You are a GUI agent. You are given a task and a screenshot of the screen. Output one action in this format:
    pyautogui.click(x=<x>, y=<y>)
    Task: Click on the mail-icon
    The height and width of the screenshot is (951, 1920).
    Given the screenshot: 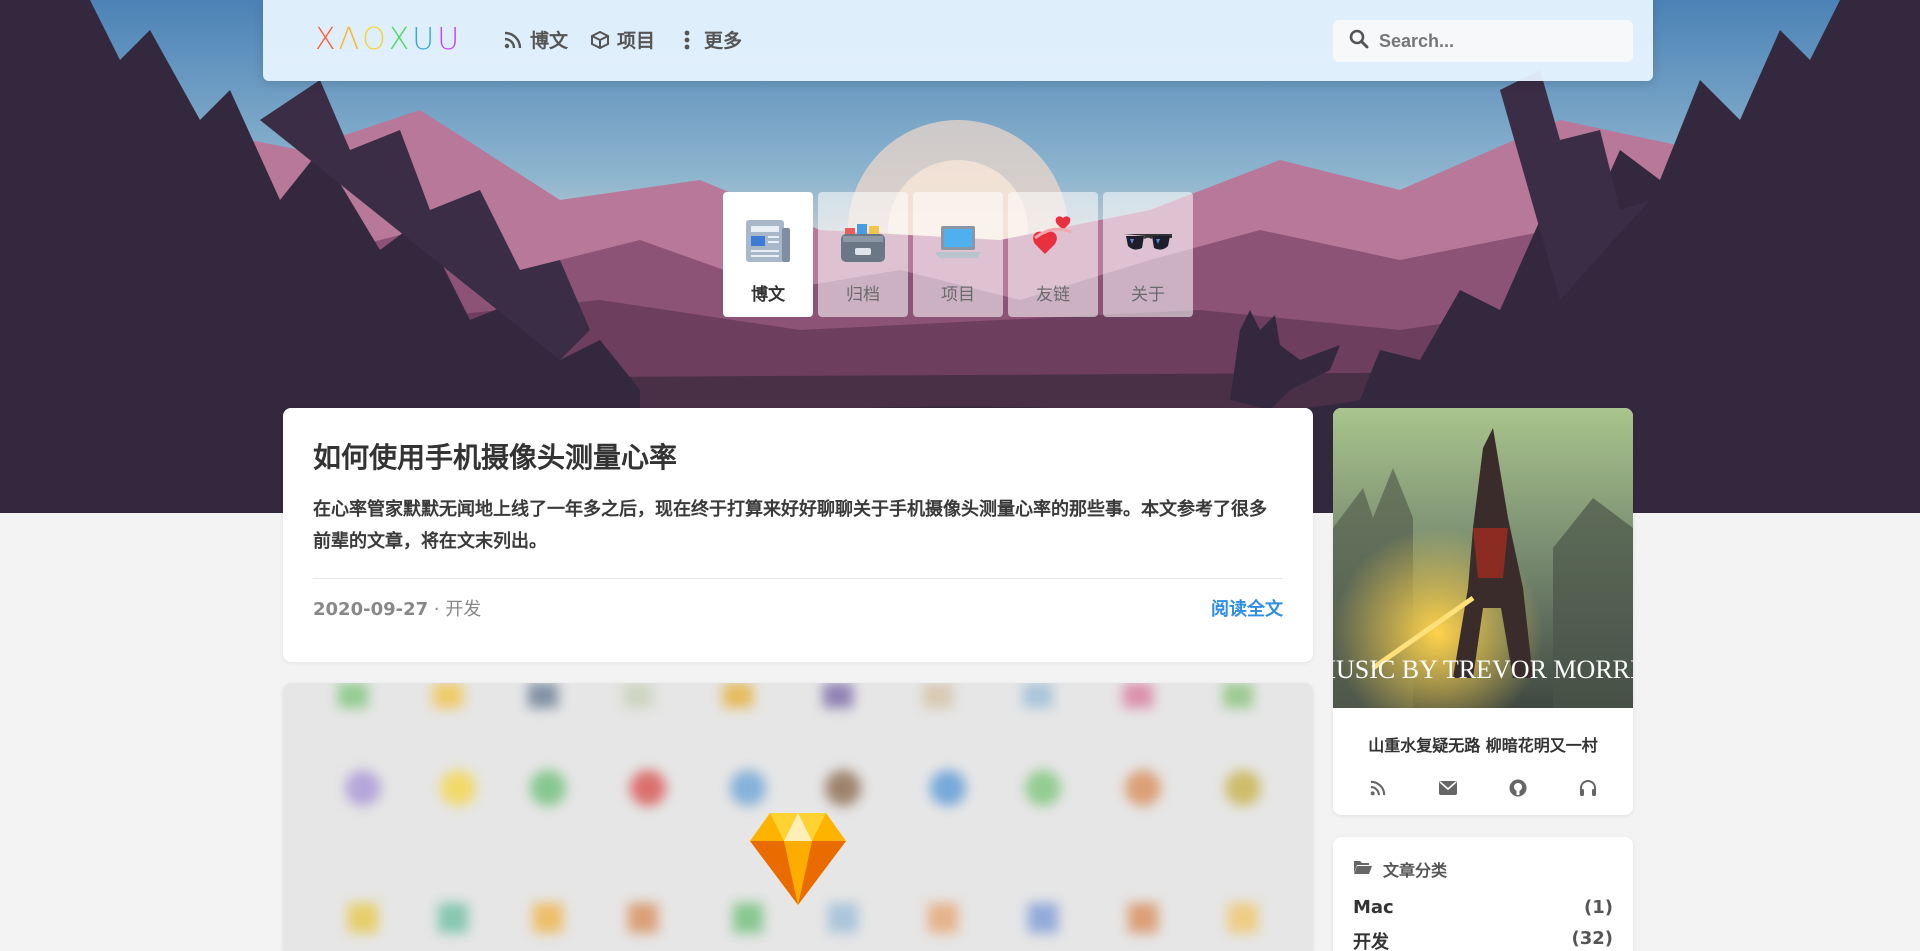 What is the action you would take?
    pyautogui.click(x=1448, y=788)
    